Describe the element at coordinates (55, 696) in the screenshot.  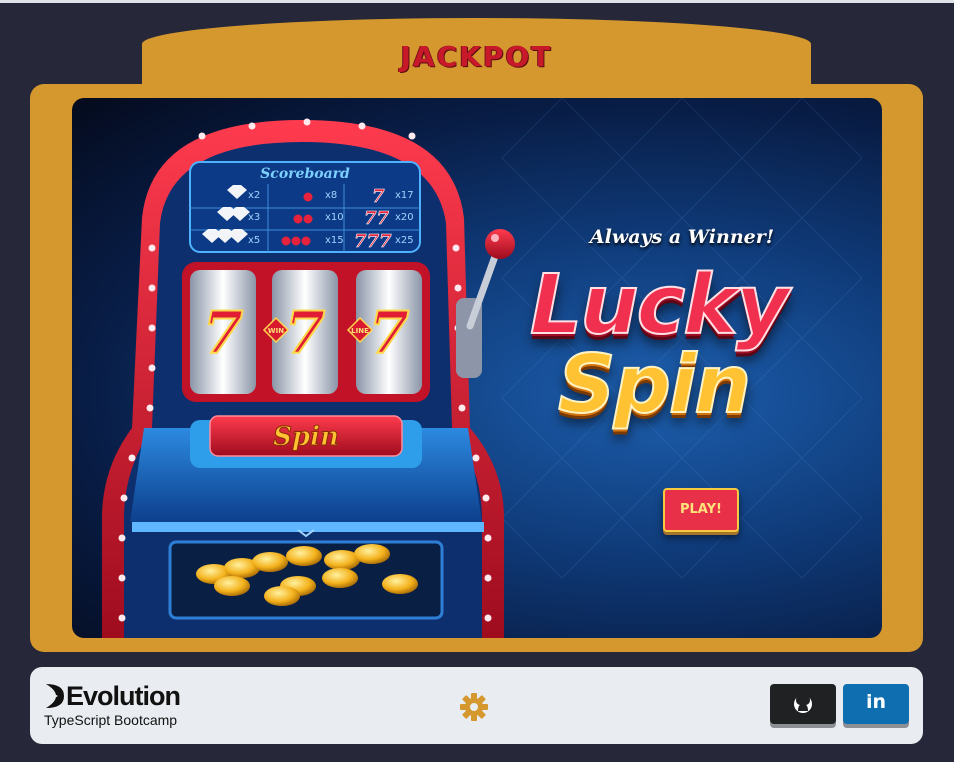
I see `evolution-logo-icon` at that location.